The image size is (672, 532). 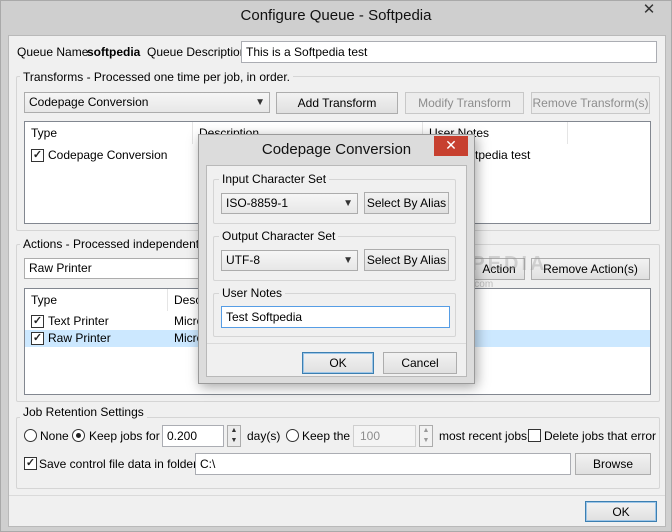 I want to click on output-charset-label: Output Character Set, so click(x=279, y=236).